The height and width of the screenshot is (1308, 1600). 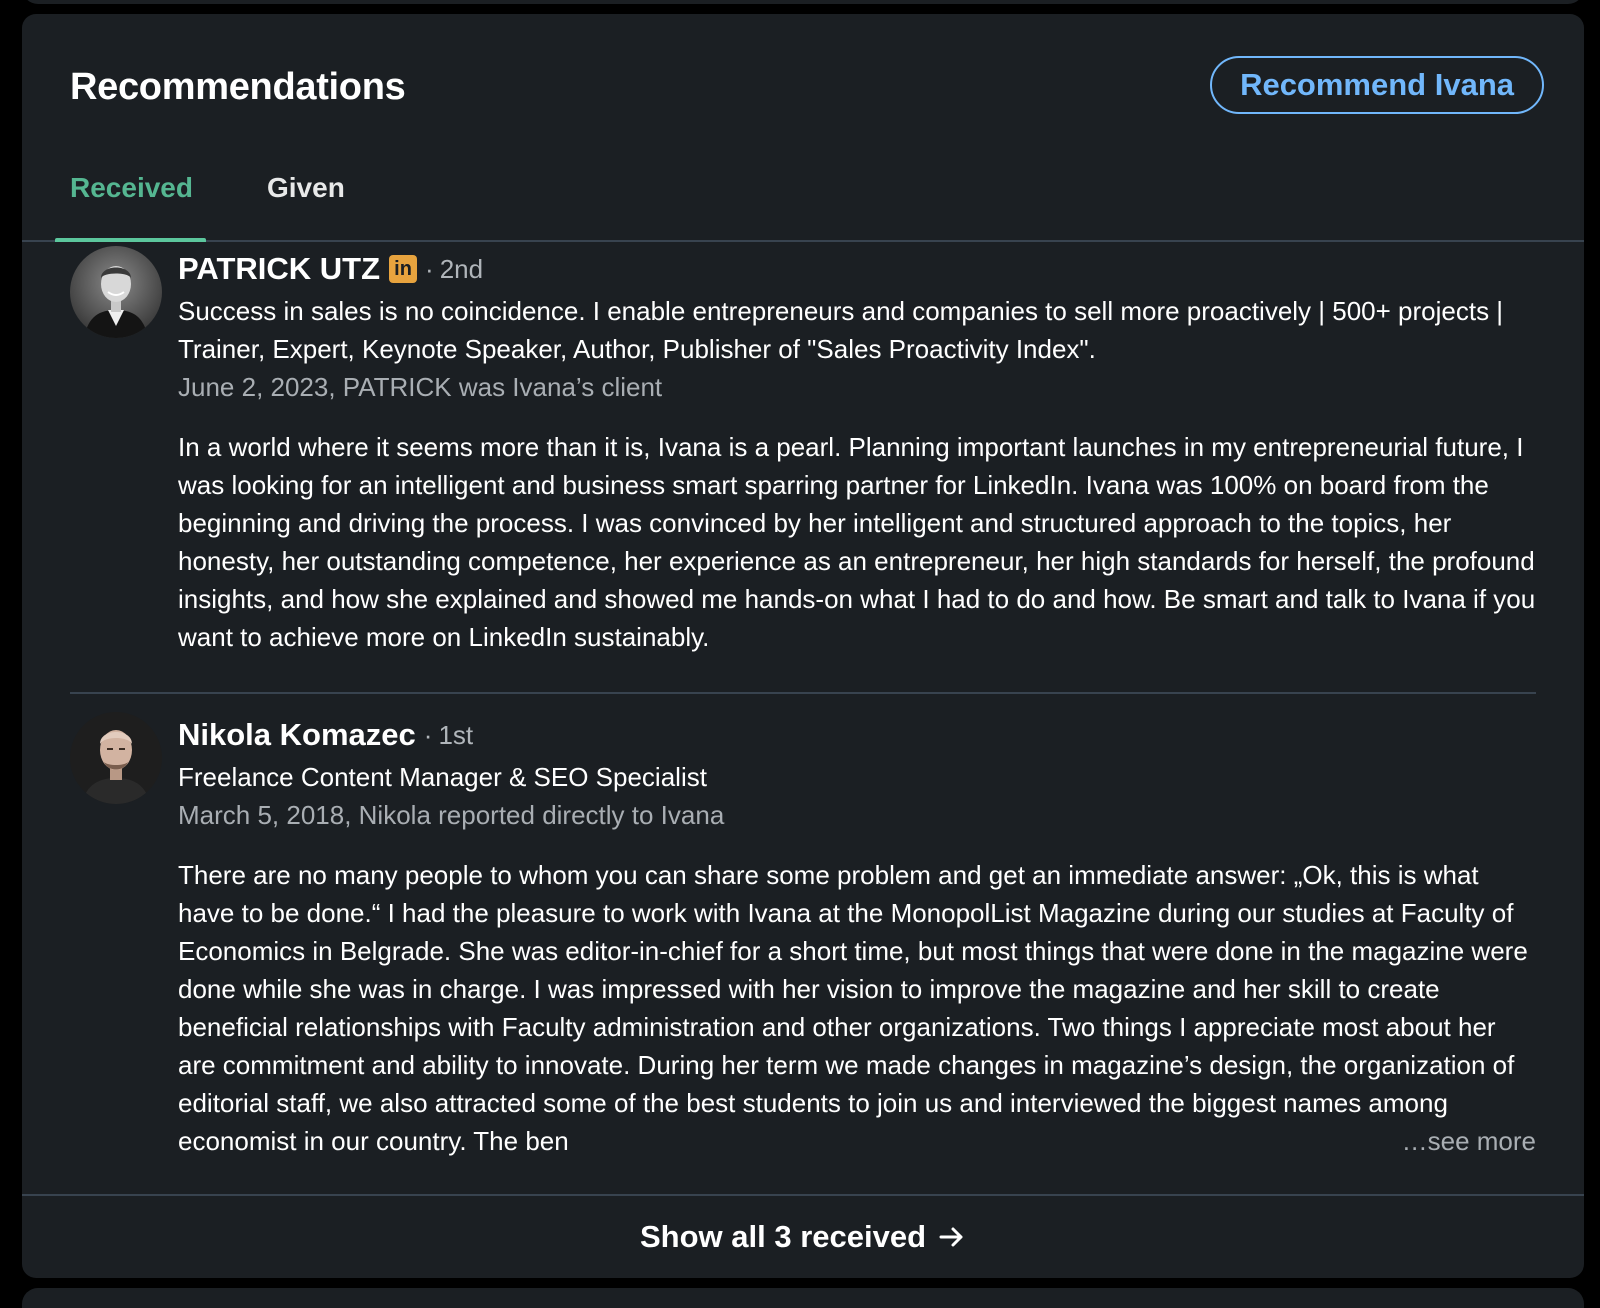 I want to click on recommend-button: Recommend Ivana, so click(x=1377, y=85).